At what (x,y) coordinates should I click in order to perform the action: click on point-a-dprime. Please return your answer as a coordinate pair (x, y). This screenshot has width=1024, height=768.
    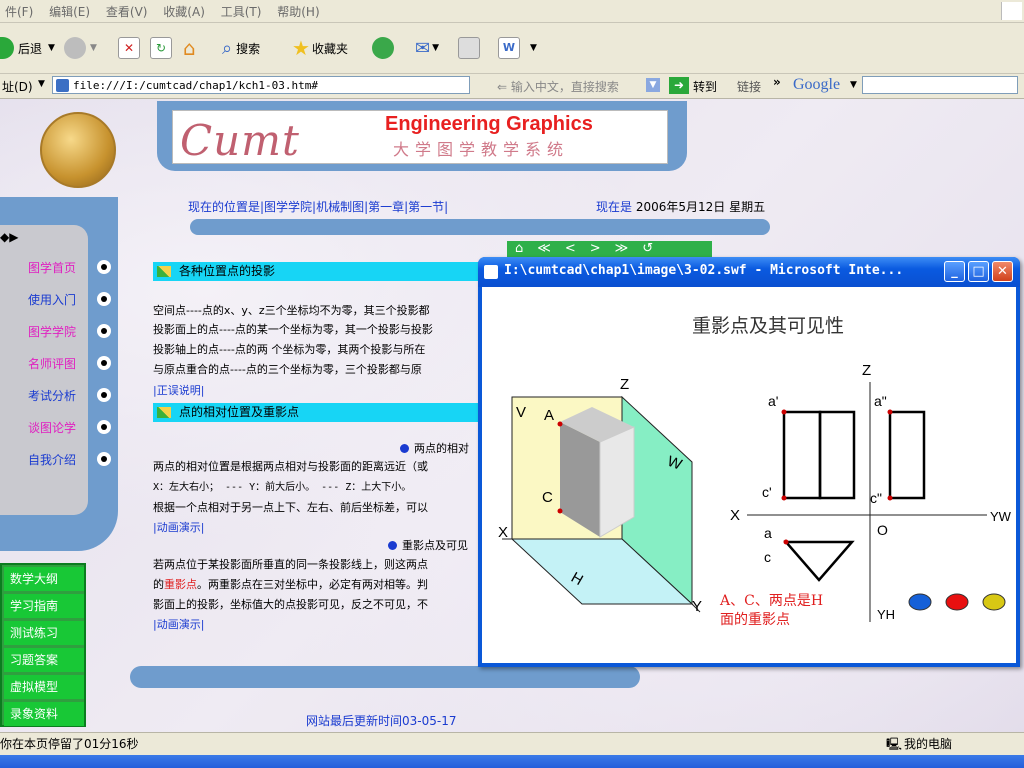
    Looking at the image, I should click on (890, 412).